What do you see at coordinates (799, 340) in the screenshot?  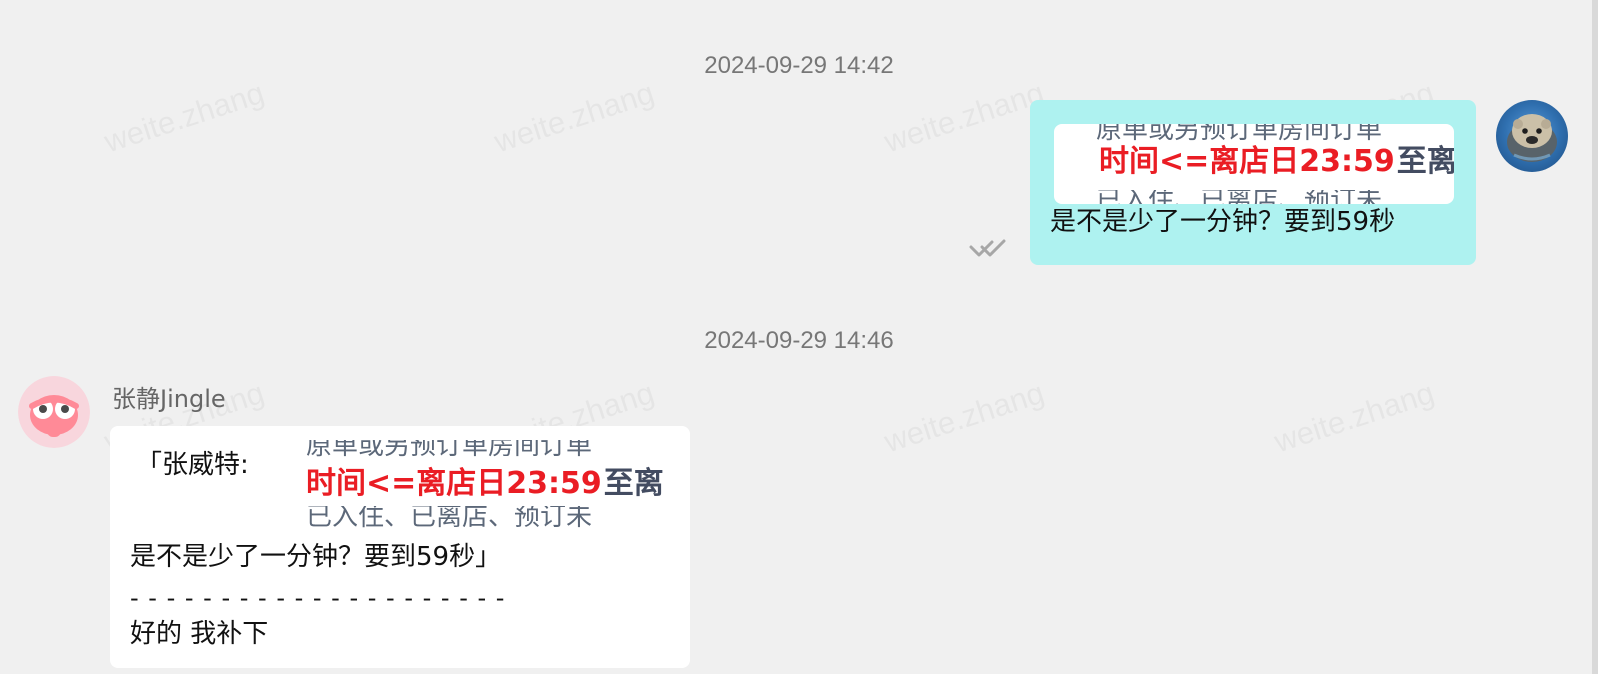 I see `timestamp-2: 2024-09-29 14:46` at bounding box center [799, 340].